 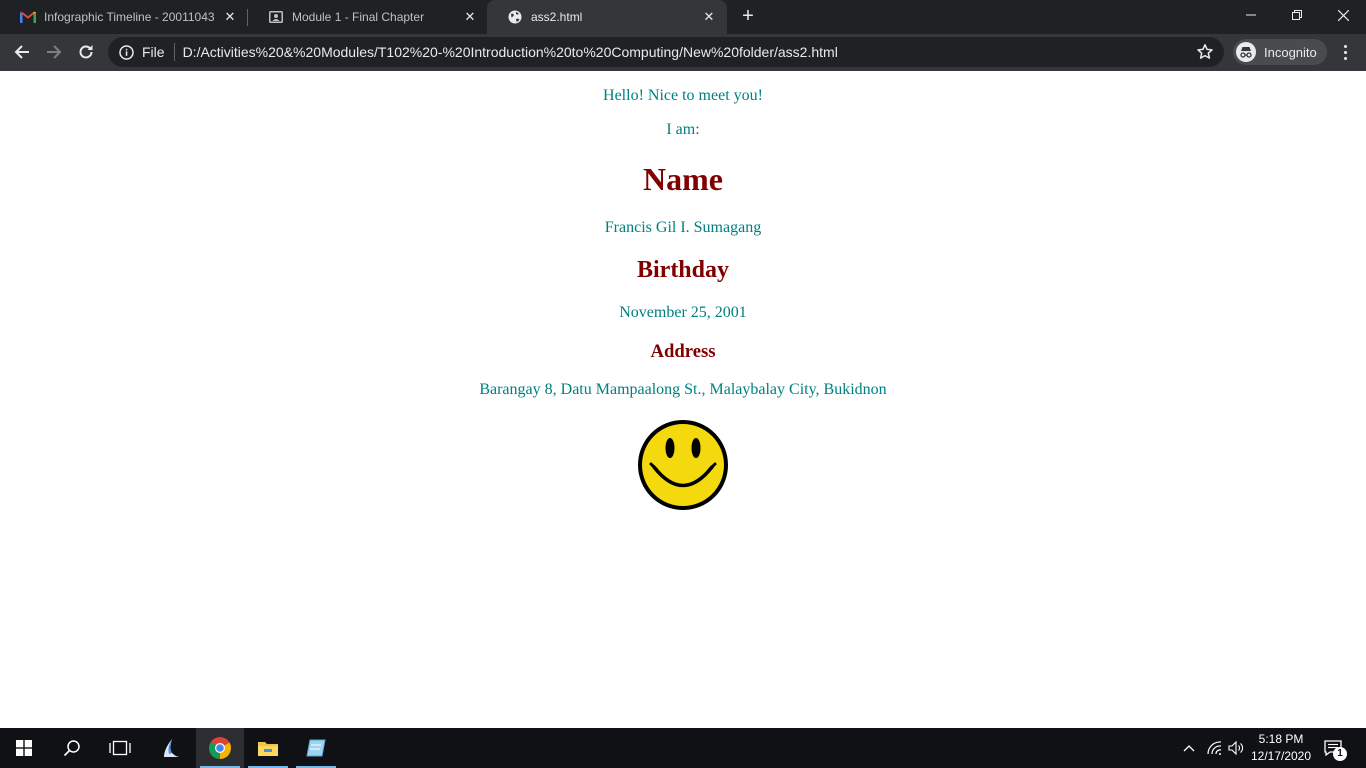 What do you see at coordinates (683, 351) in the screenshot?
I see `address-heading: Address` at bounding box center [683, 351].